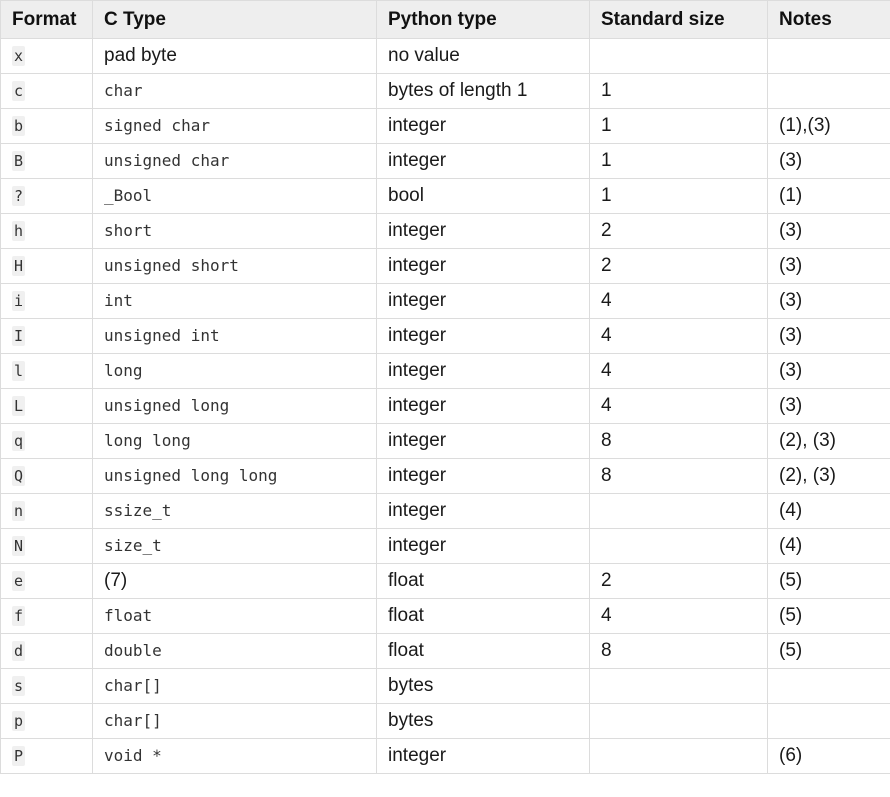 This screenshot has height=797, width=890. I want to click on table-row: Iunsigned int integer 4 (3), so click(445, 336).